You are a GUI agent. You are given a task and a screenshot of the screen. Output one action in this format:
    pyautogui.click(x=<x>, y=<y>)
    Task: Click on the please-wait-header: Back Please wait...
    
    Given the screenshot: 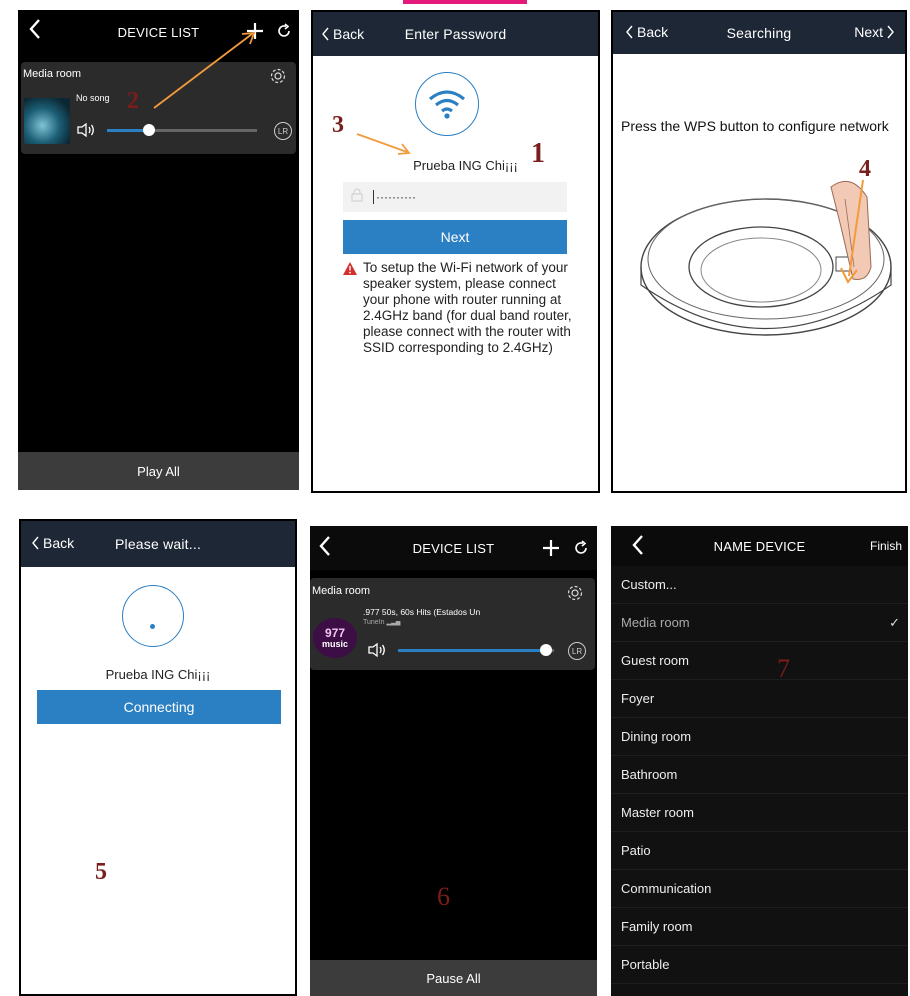 What is the action you would take?
    pyautogui.click(x=158, y=544)
    